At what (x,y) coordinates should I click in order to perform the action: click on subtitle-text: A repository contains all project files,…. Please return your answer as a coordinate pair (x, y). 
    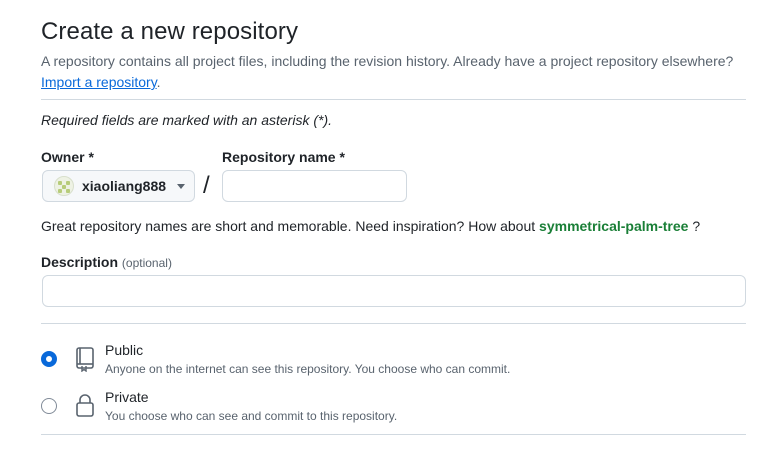
    Looking at the image, I should click on (387, 61).